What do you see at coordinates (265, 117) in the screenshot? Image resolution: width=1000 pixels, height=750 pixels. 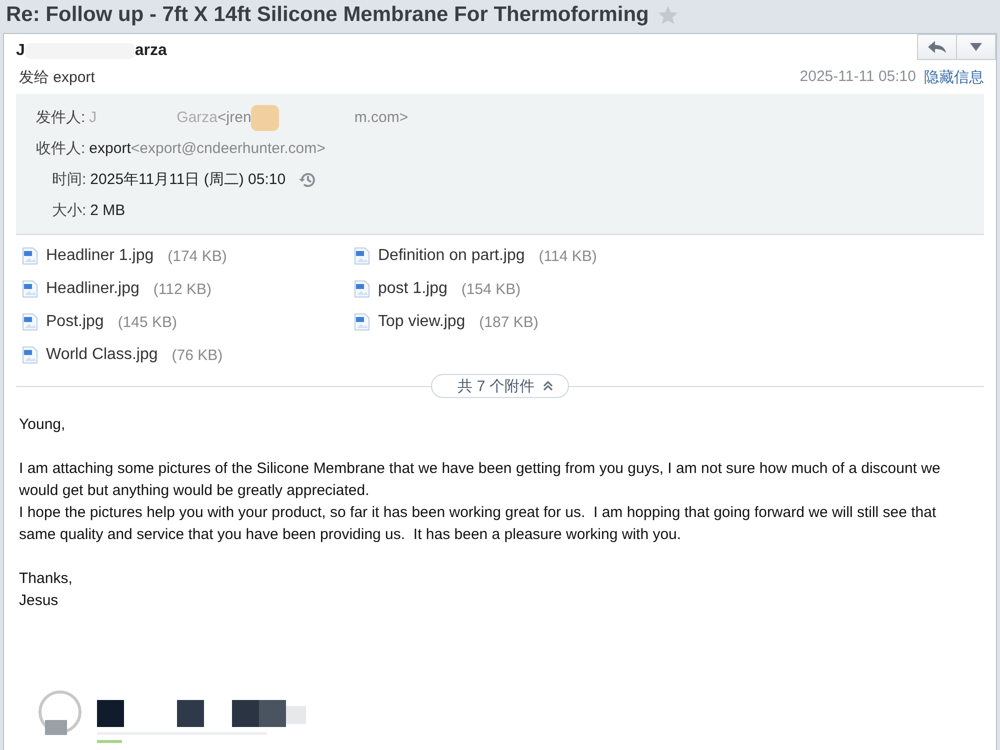 I see `redaction-mark` at bounding box center [265, 117].